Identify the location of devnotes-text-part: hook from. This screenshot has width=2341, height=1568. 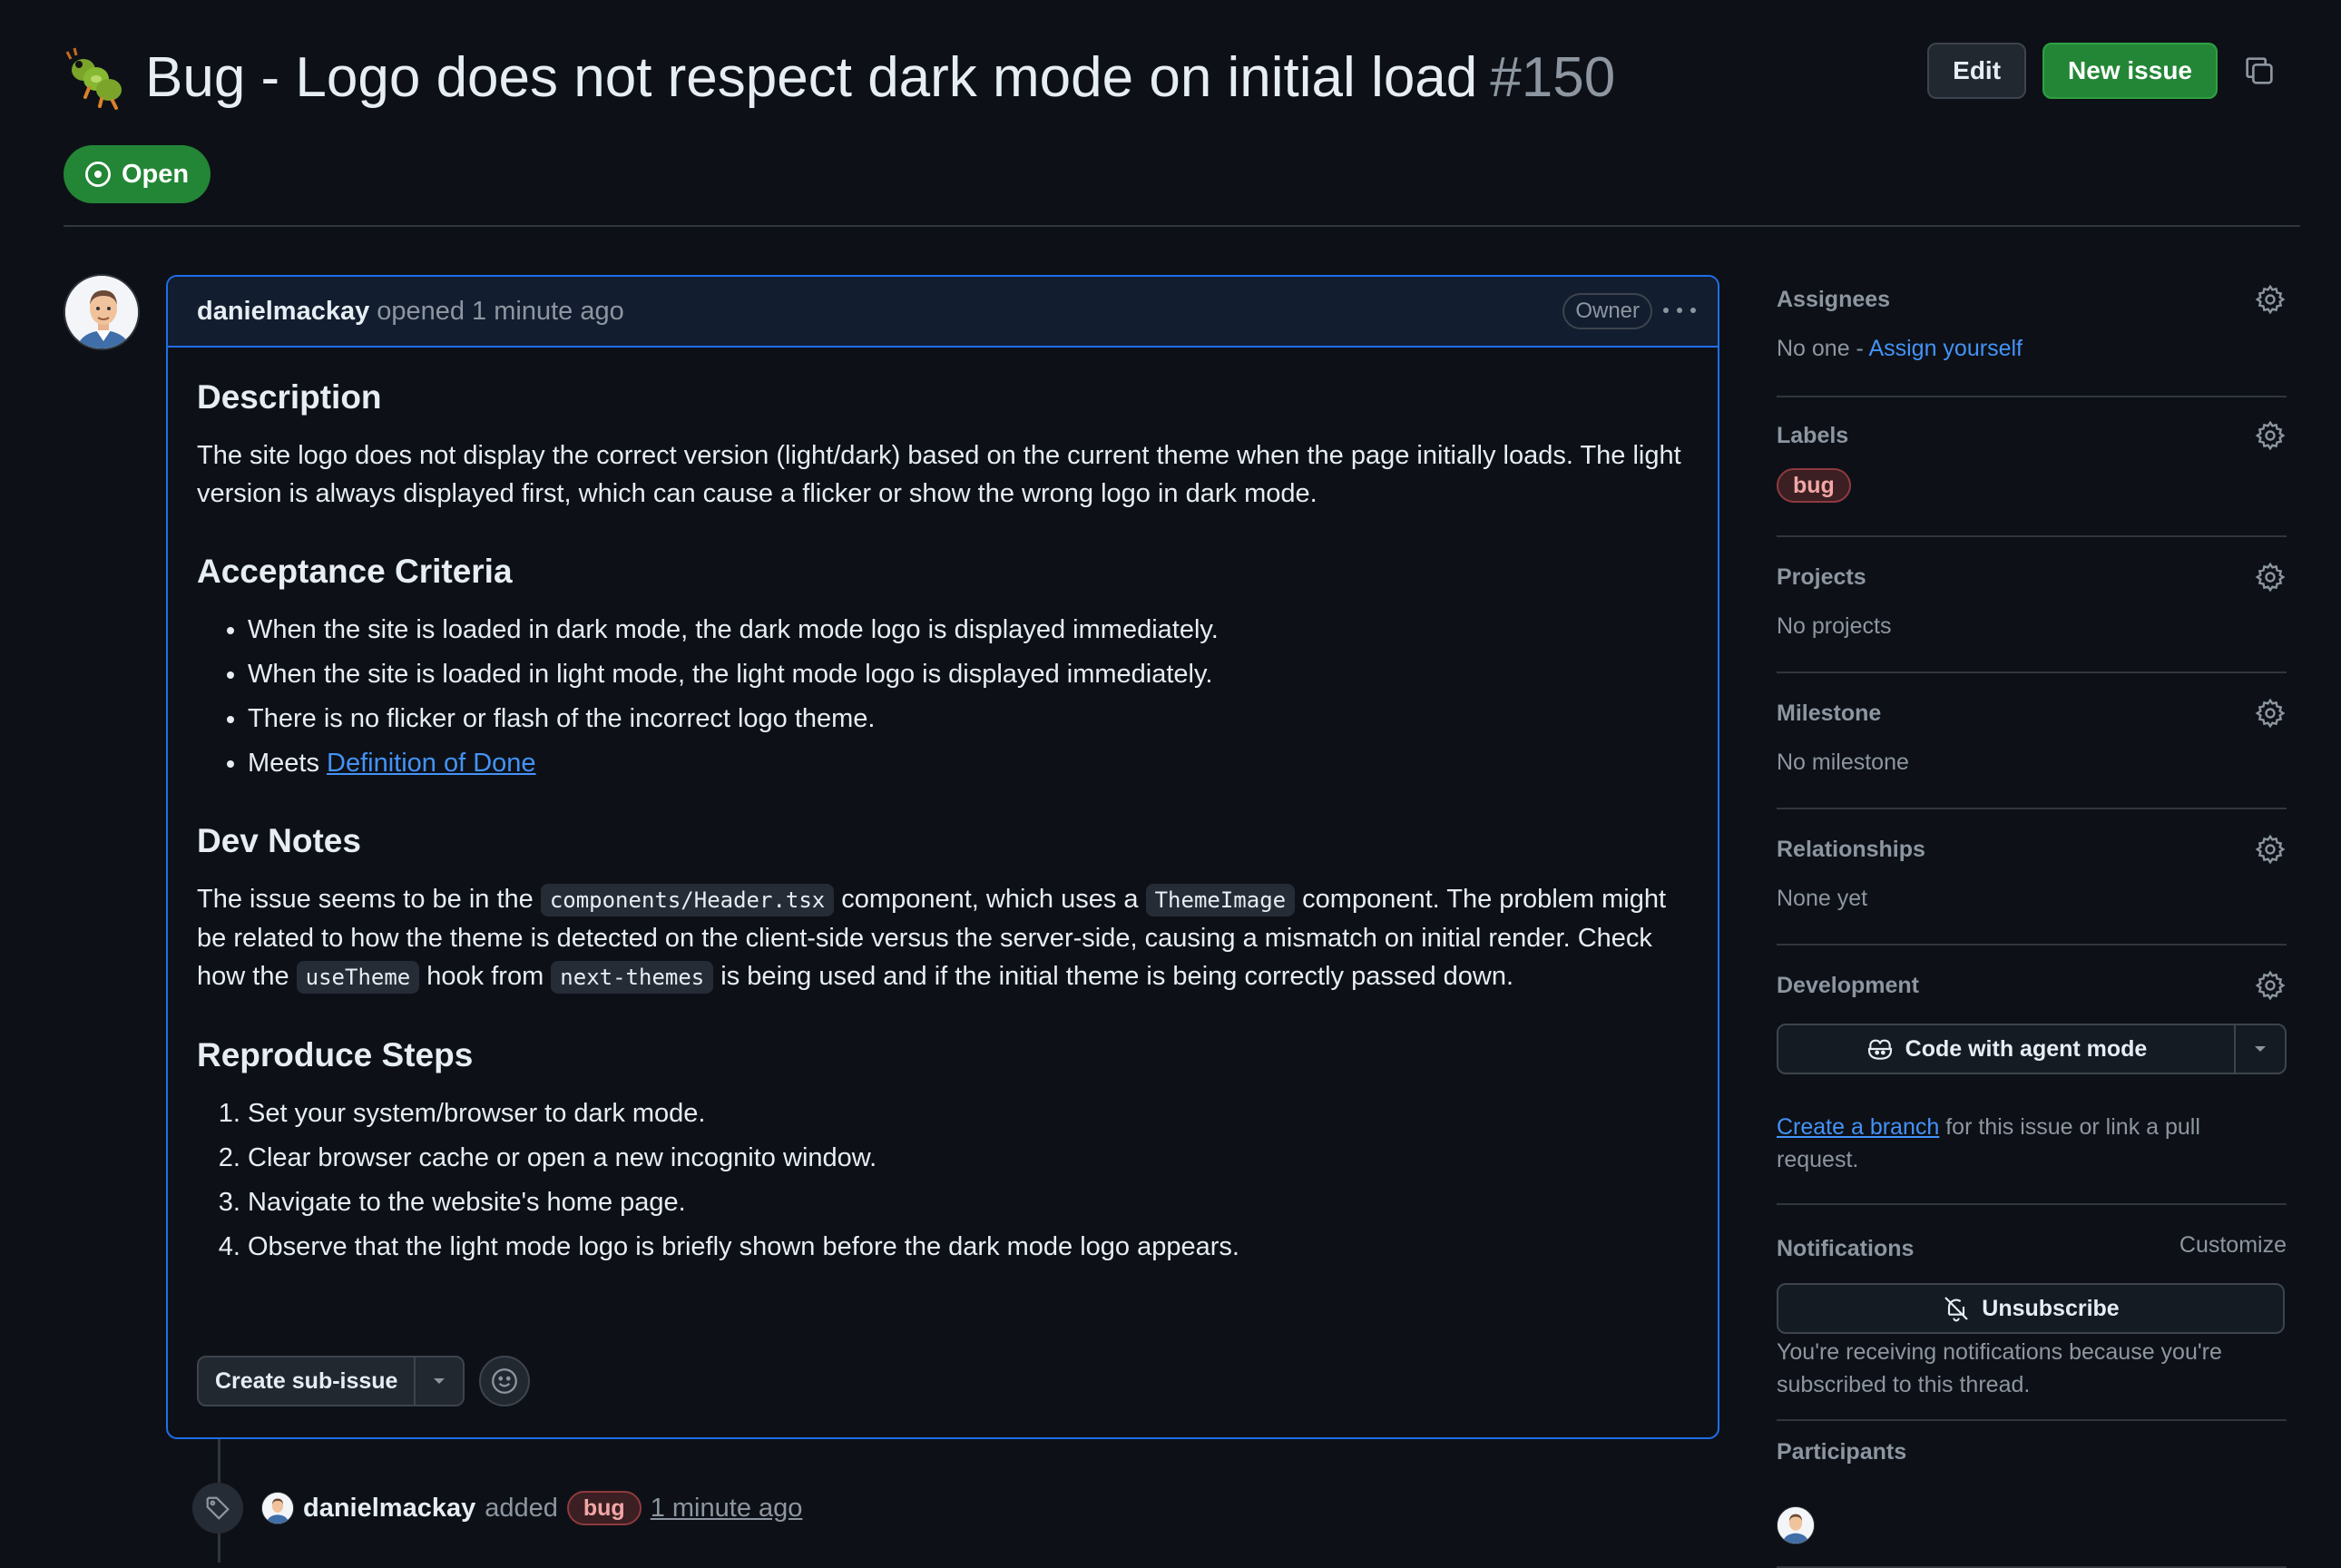
(485, 976).